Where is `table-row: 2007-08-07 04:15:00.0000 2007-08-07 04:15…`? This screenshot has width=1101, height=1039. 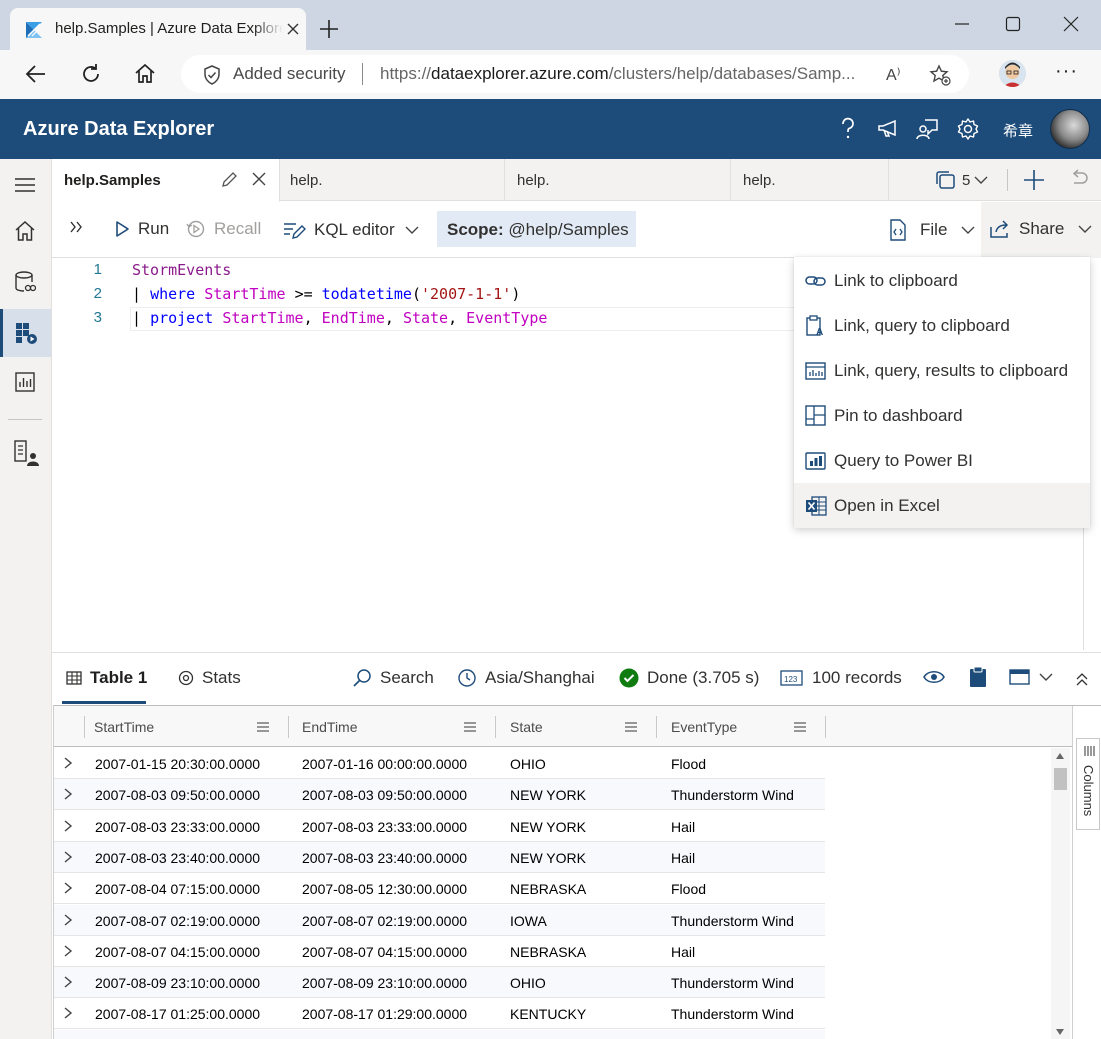
table-row: 2007-08-07 04:15:00.0000 2007-08-07 04:15… is located at coordinates (439, 951).